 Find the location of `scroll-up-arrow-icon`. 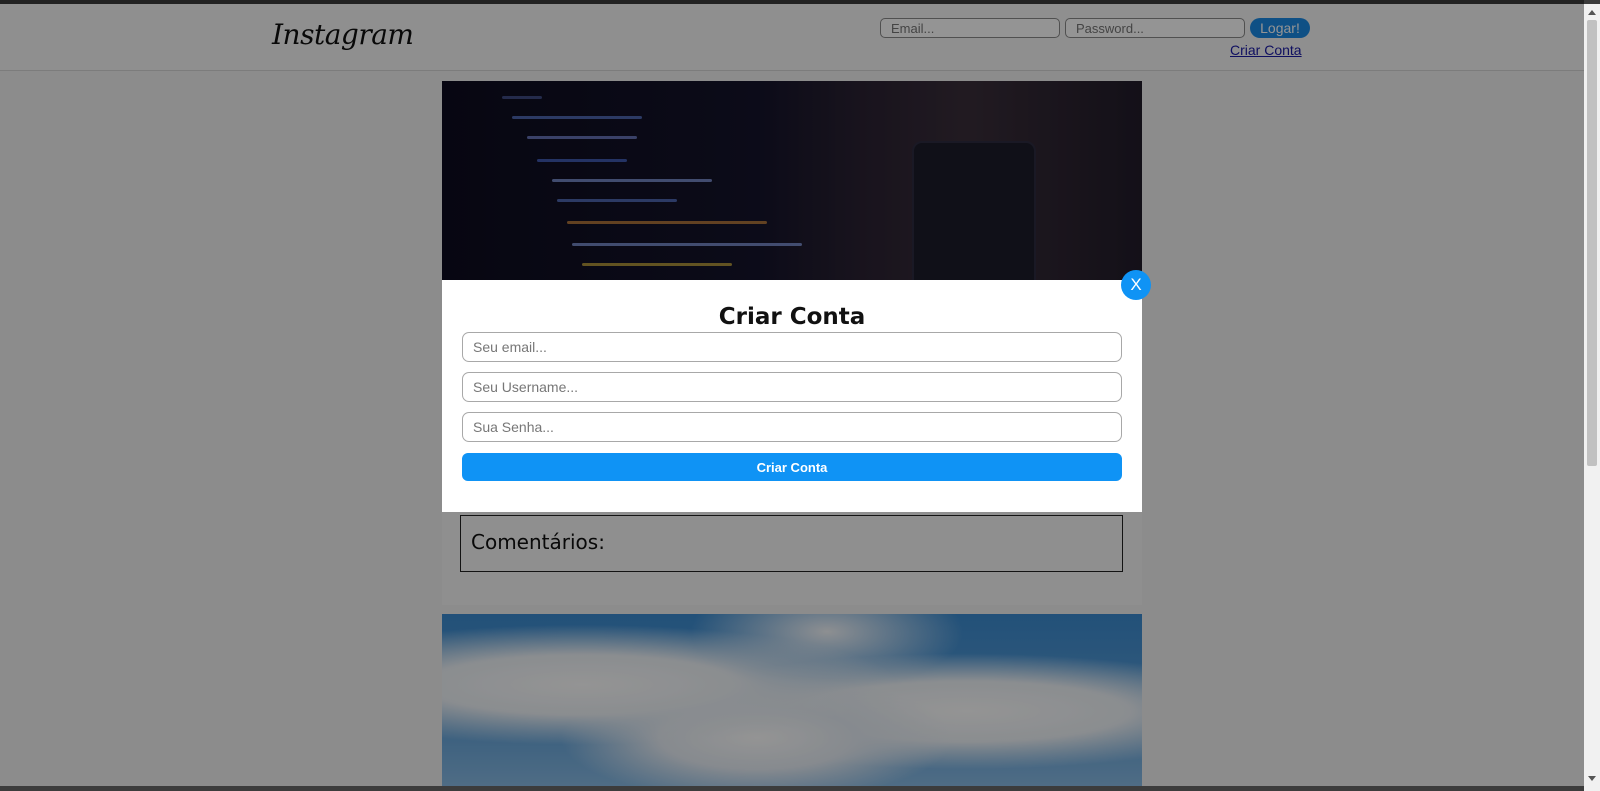

scroll-up-arrow-icon is located at coordinates (1592, 12).